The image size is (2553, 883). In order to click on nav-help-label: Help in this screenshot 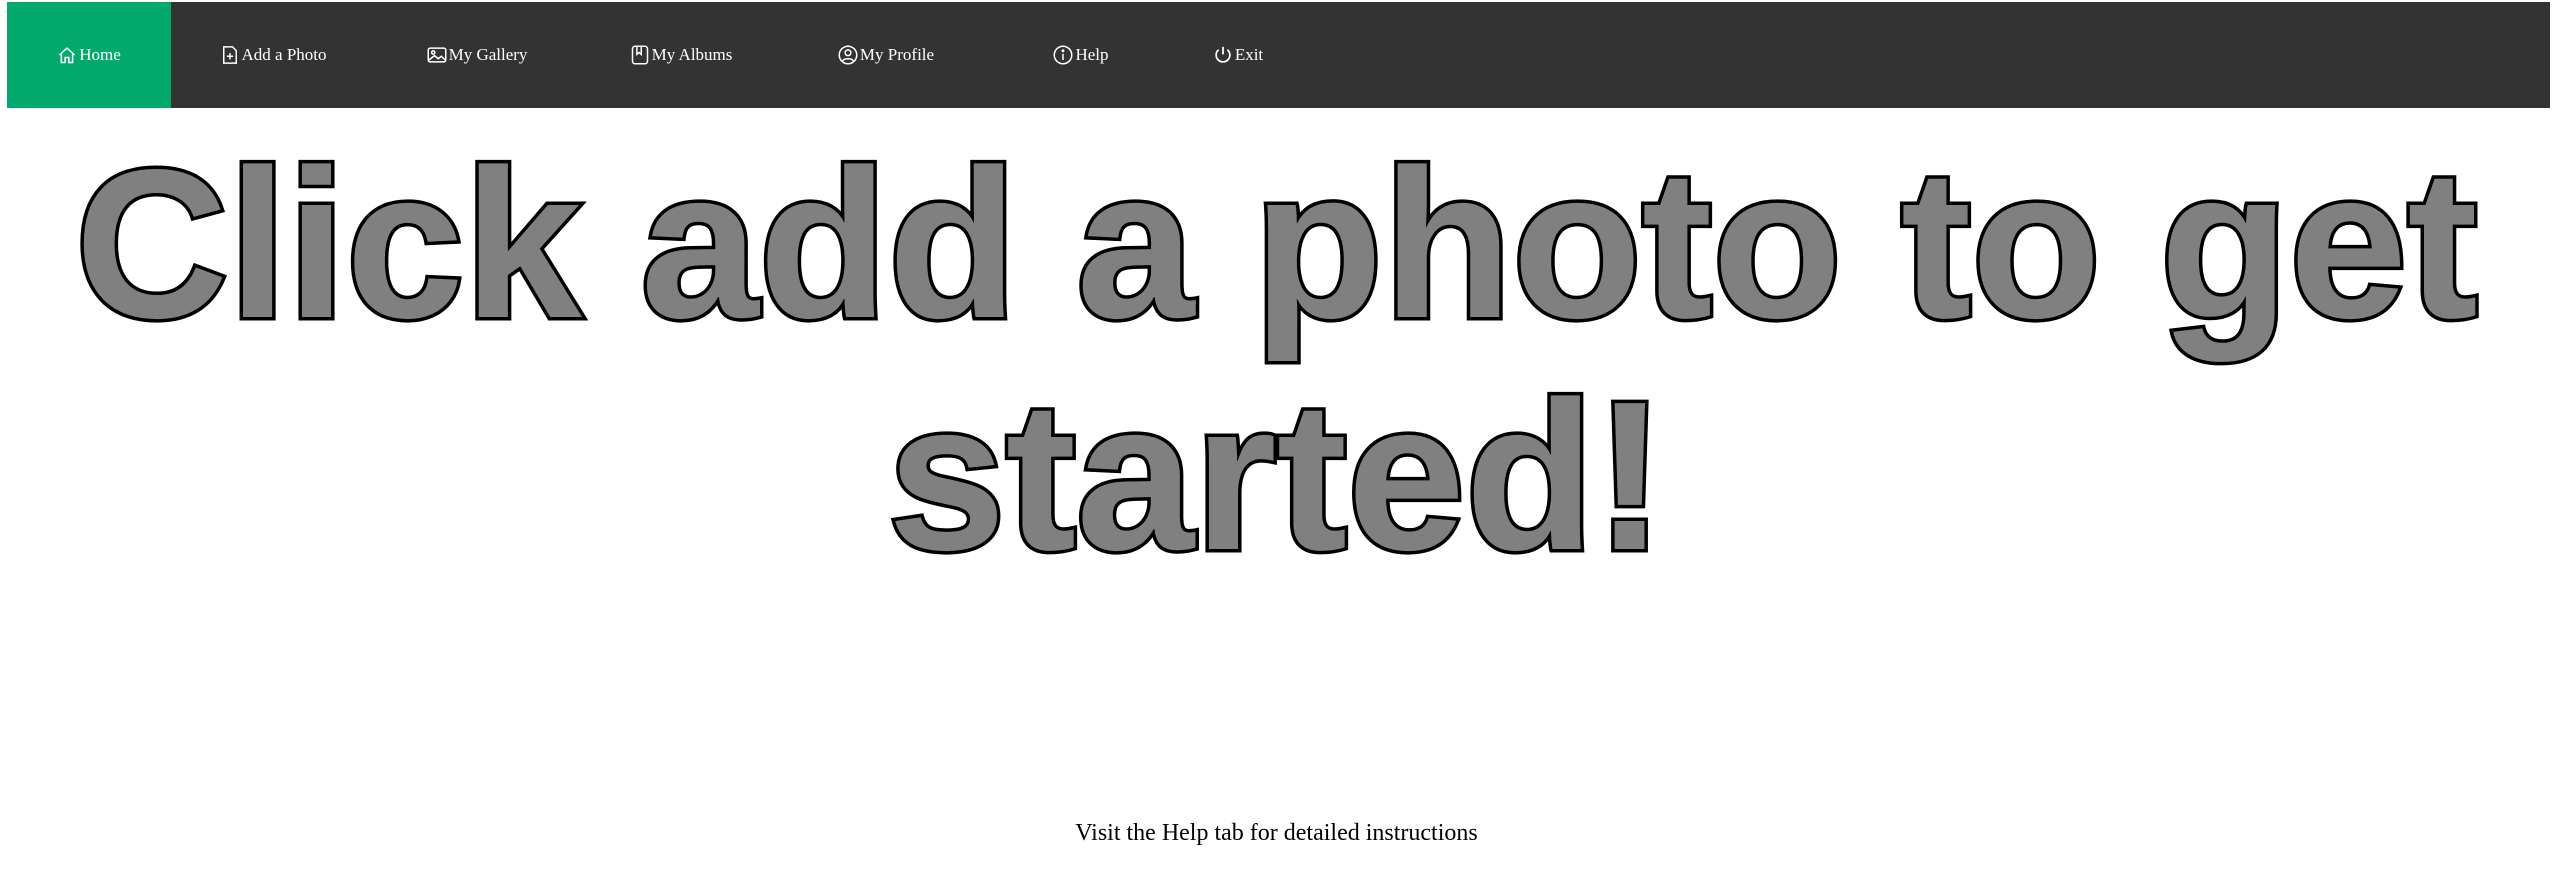, I will do `click(1092, 54)`.